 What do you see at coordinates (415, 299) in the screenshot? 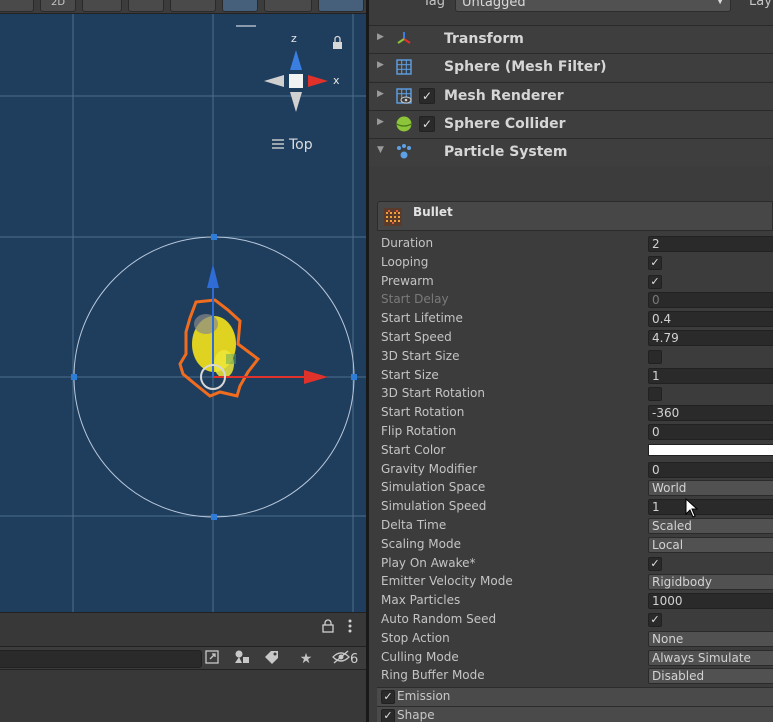
I see `property-label: Start Delay` at bounding box center [415, 299].